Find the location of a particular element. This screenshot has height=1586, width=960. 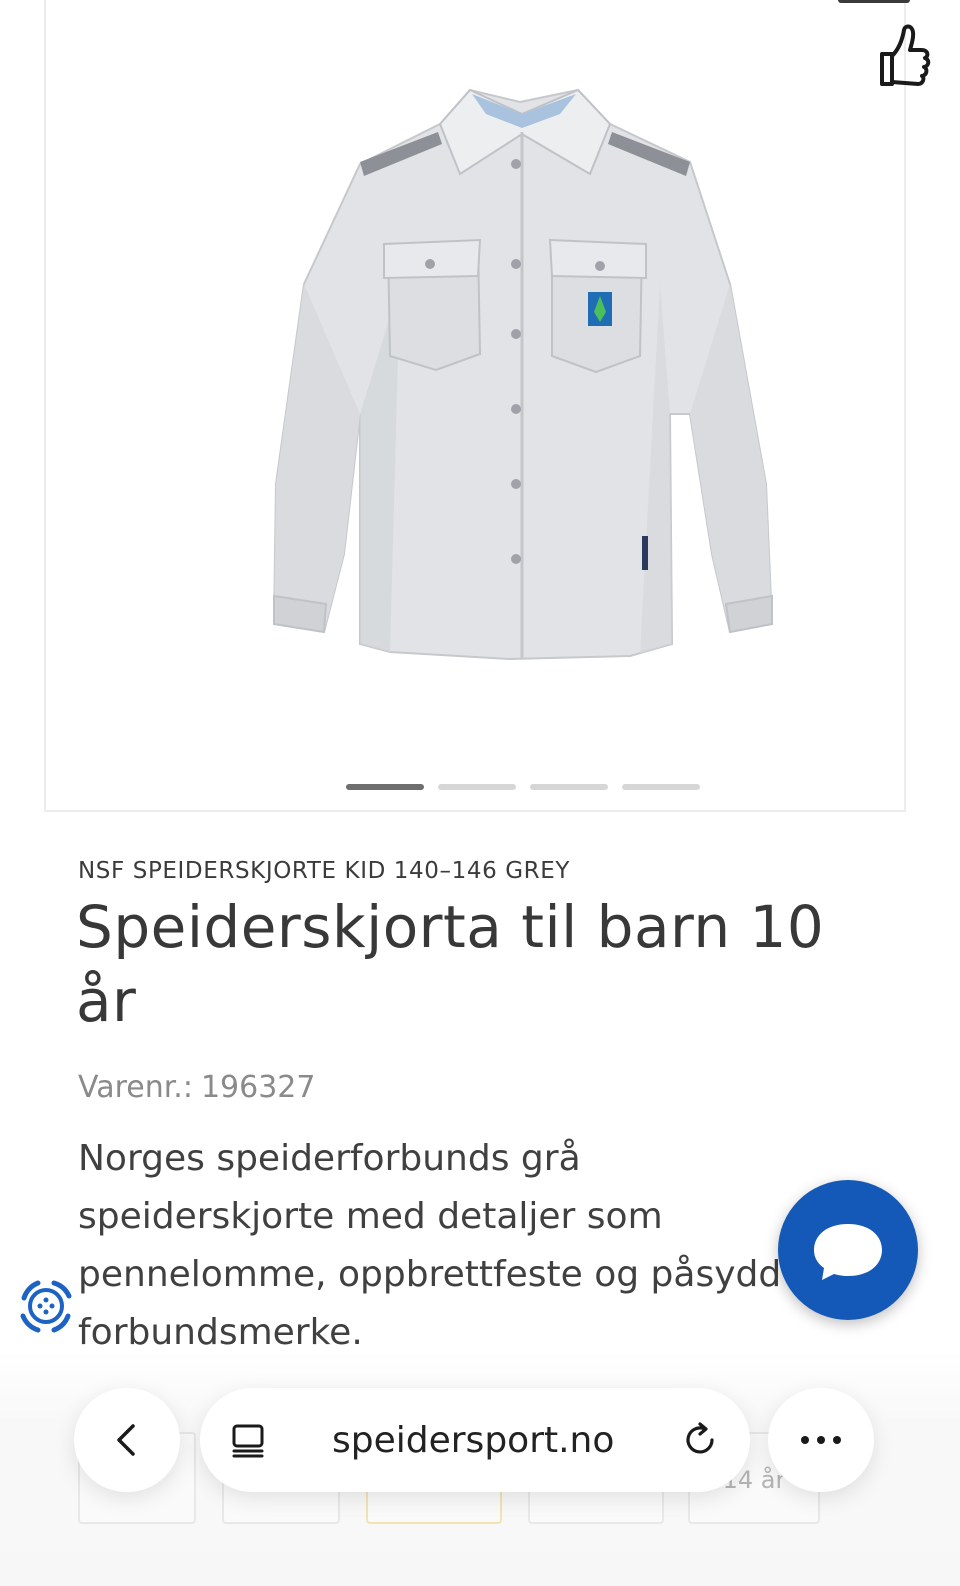

accessibility-icon is located at coordinates (46, 1306).